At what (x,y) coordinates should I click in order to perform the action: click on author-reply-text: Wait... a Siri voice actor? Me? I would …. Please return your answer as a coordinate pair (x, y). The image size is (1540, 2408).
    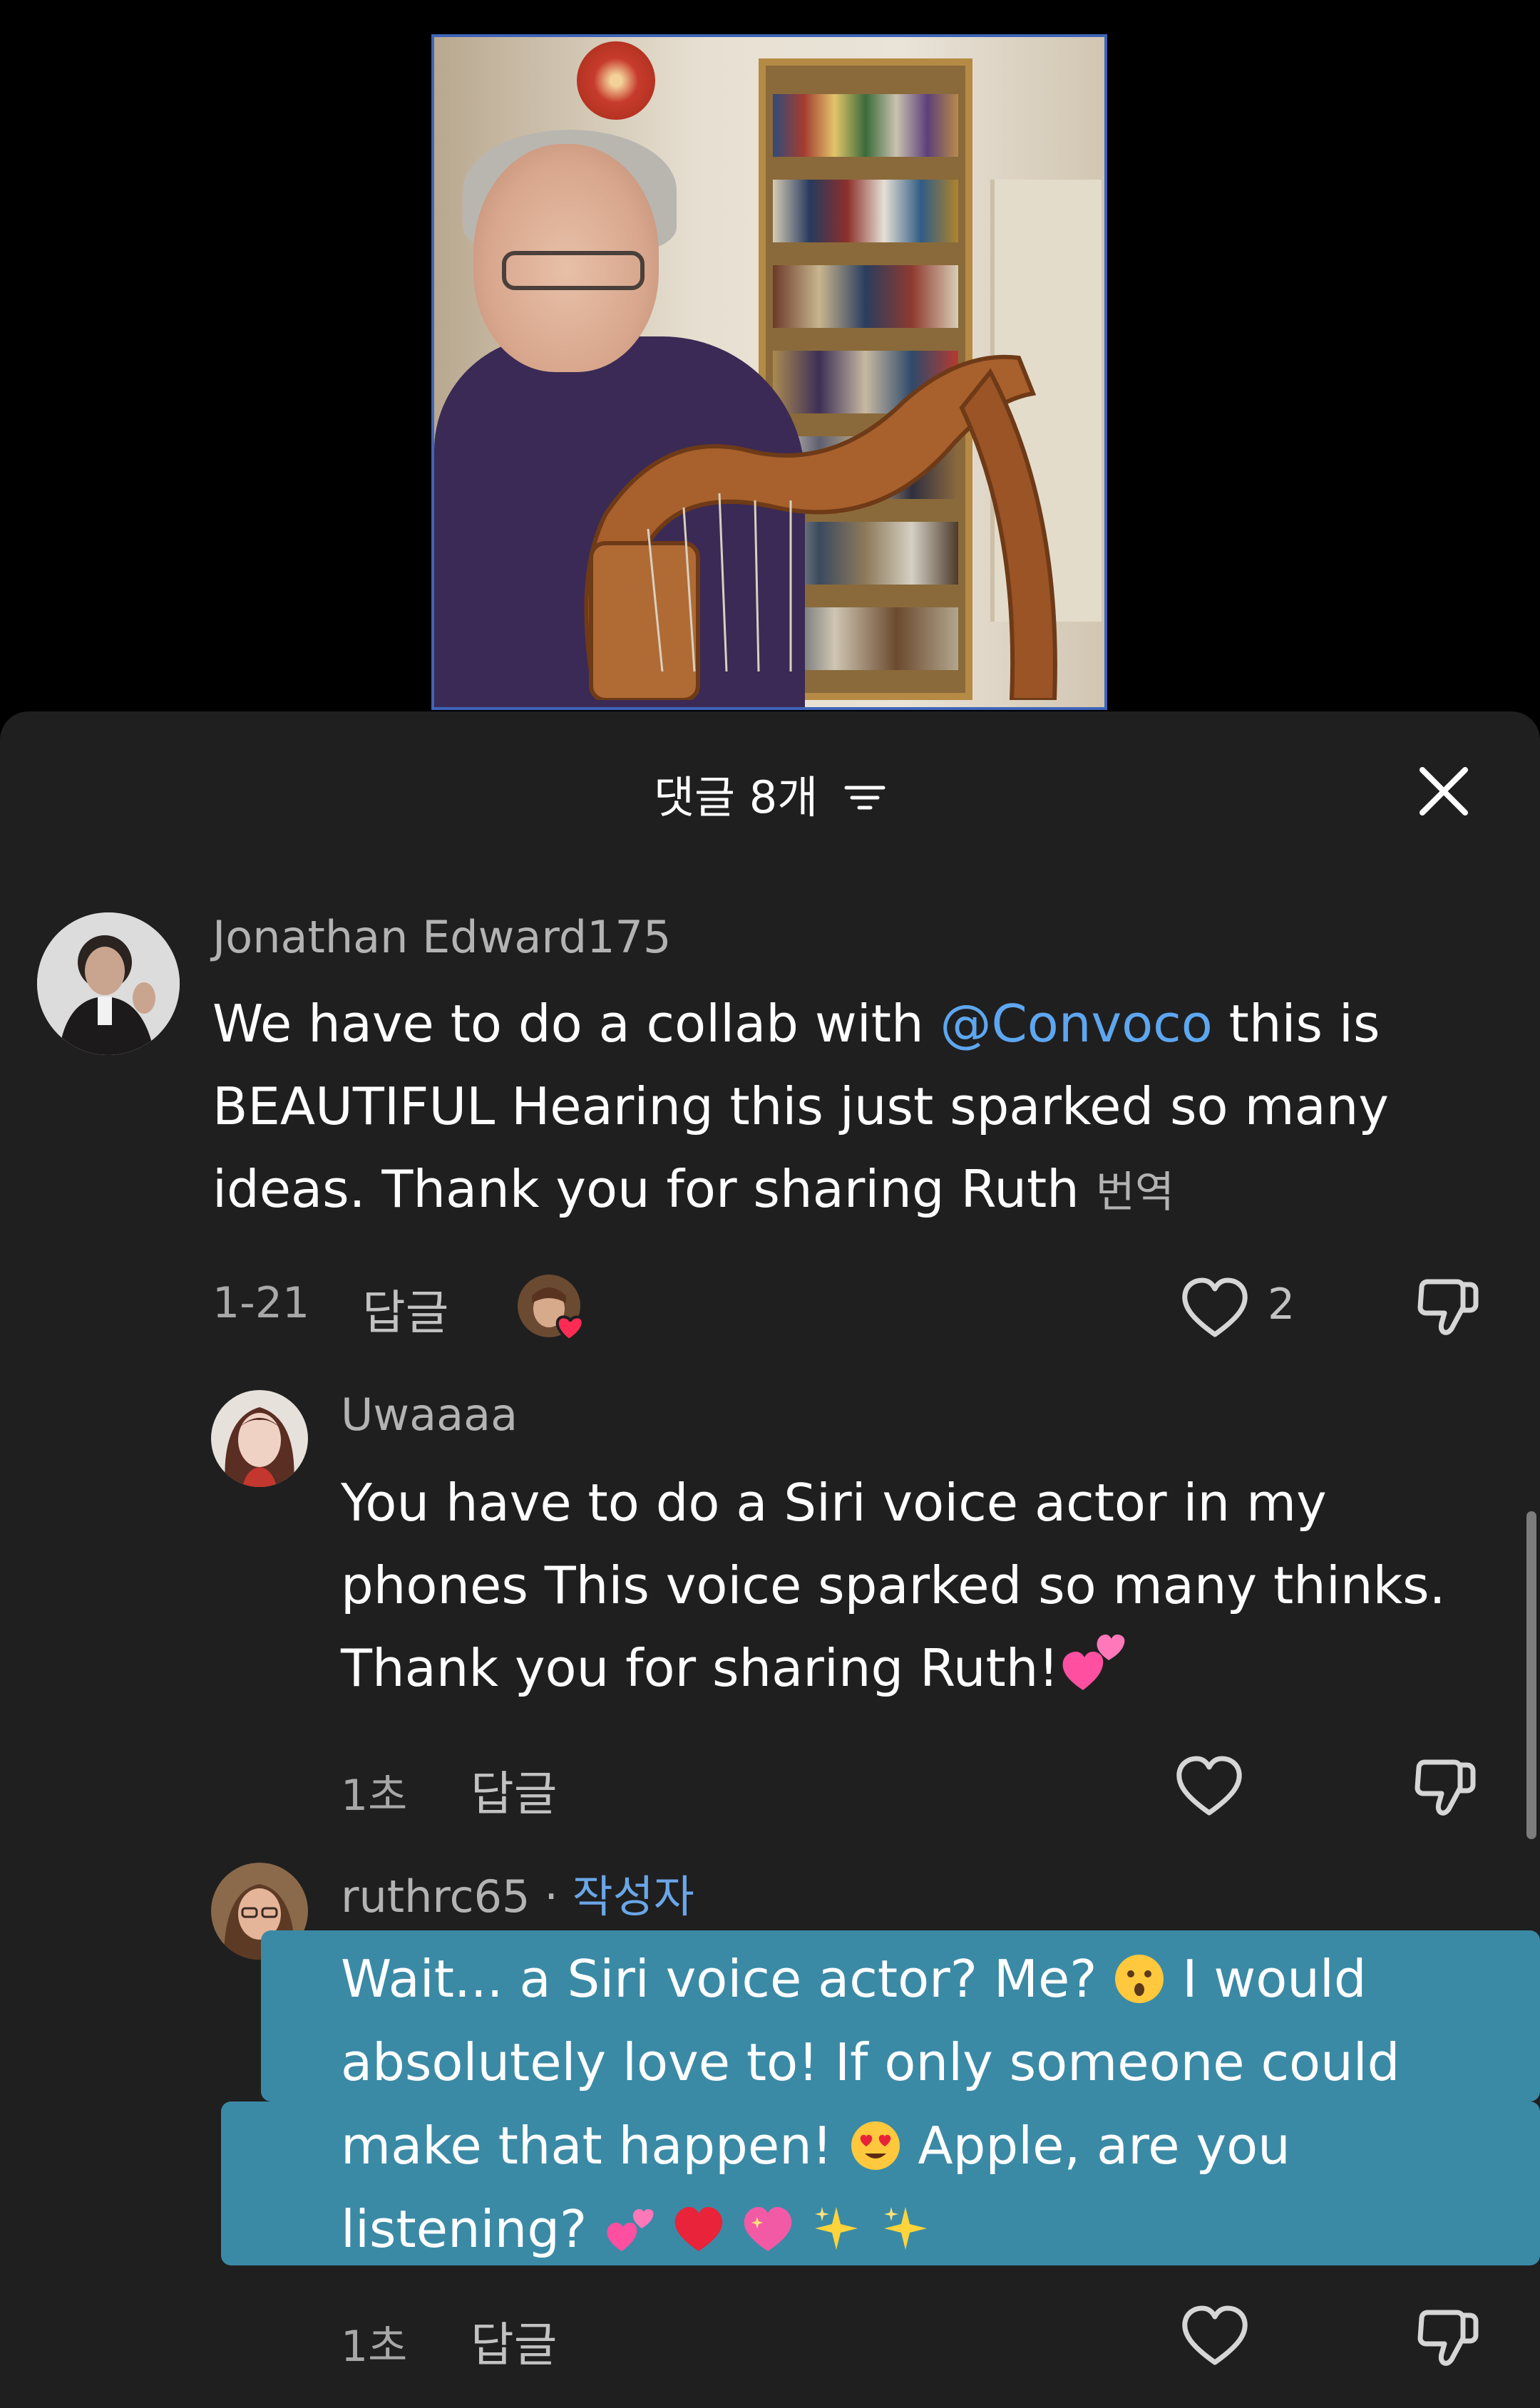
    Looking at the image, I should click on (932, 2104).